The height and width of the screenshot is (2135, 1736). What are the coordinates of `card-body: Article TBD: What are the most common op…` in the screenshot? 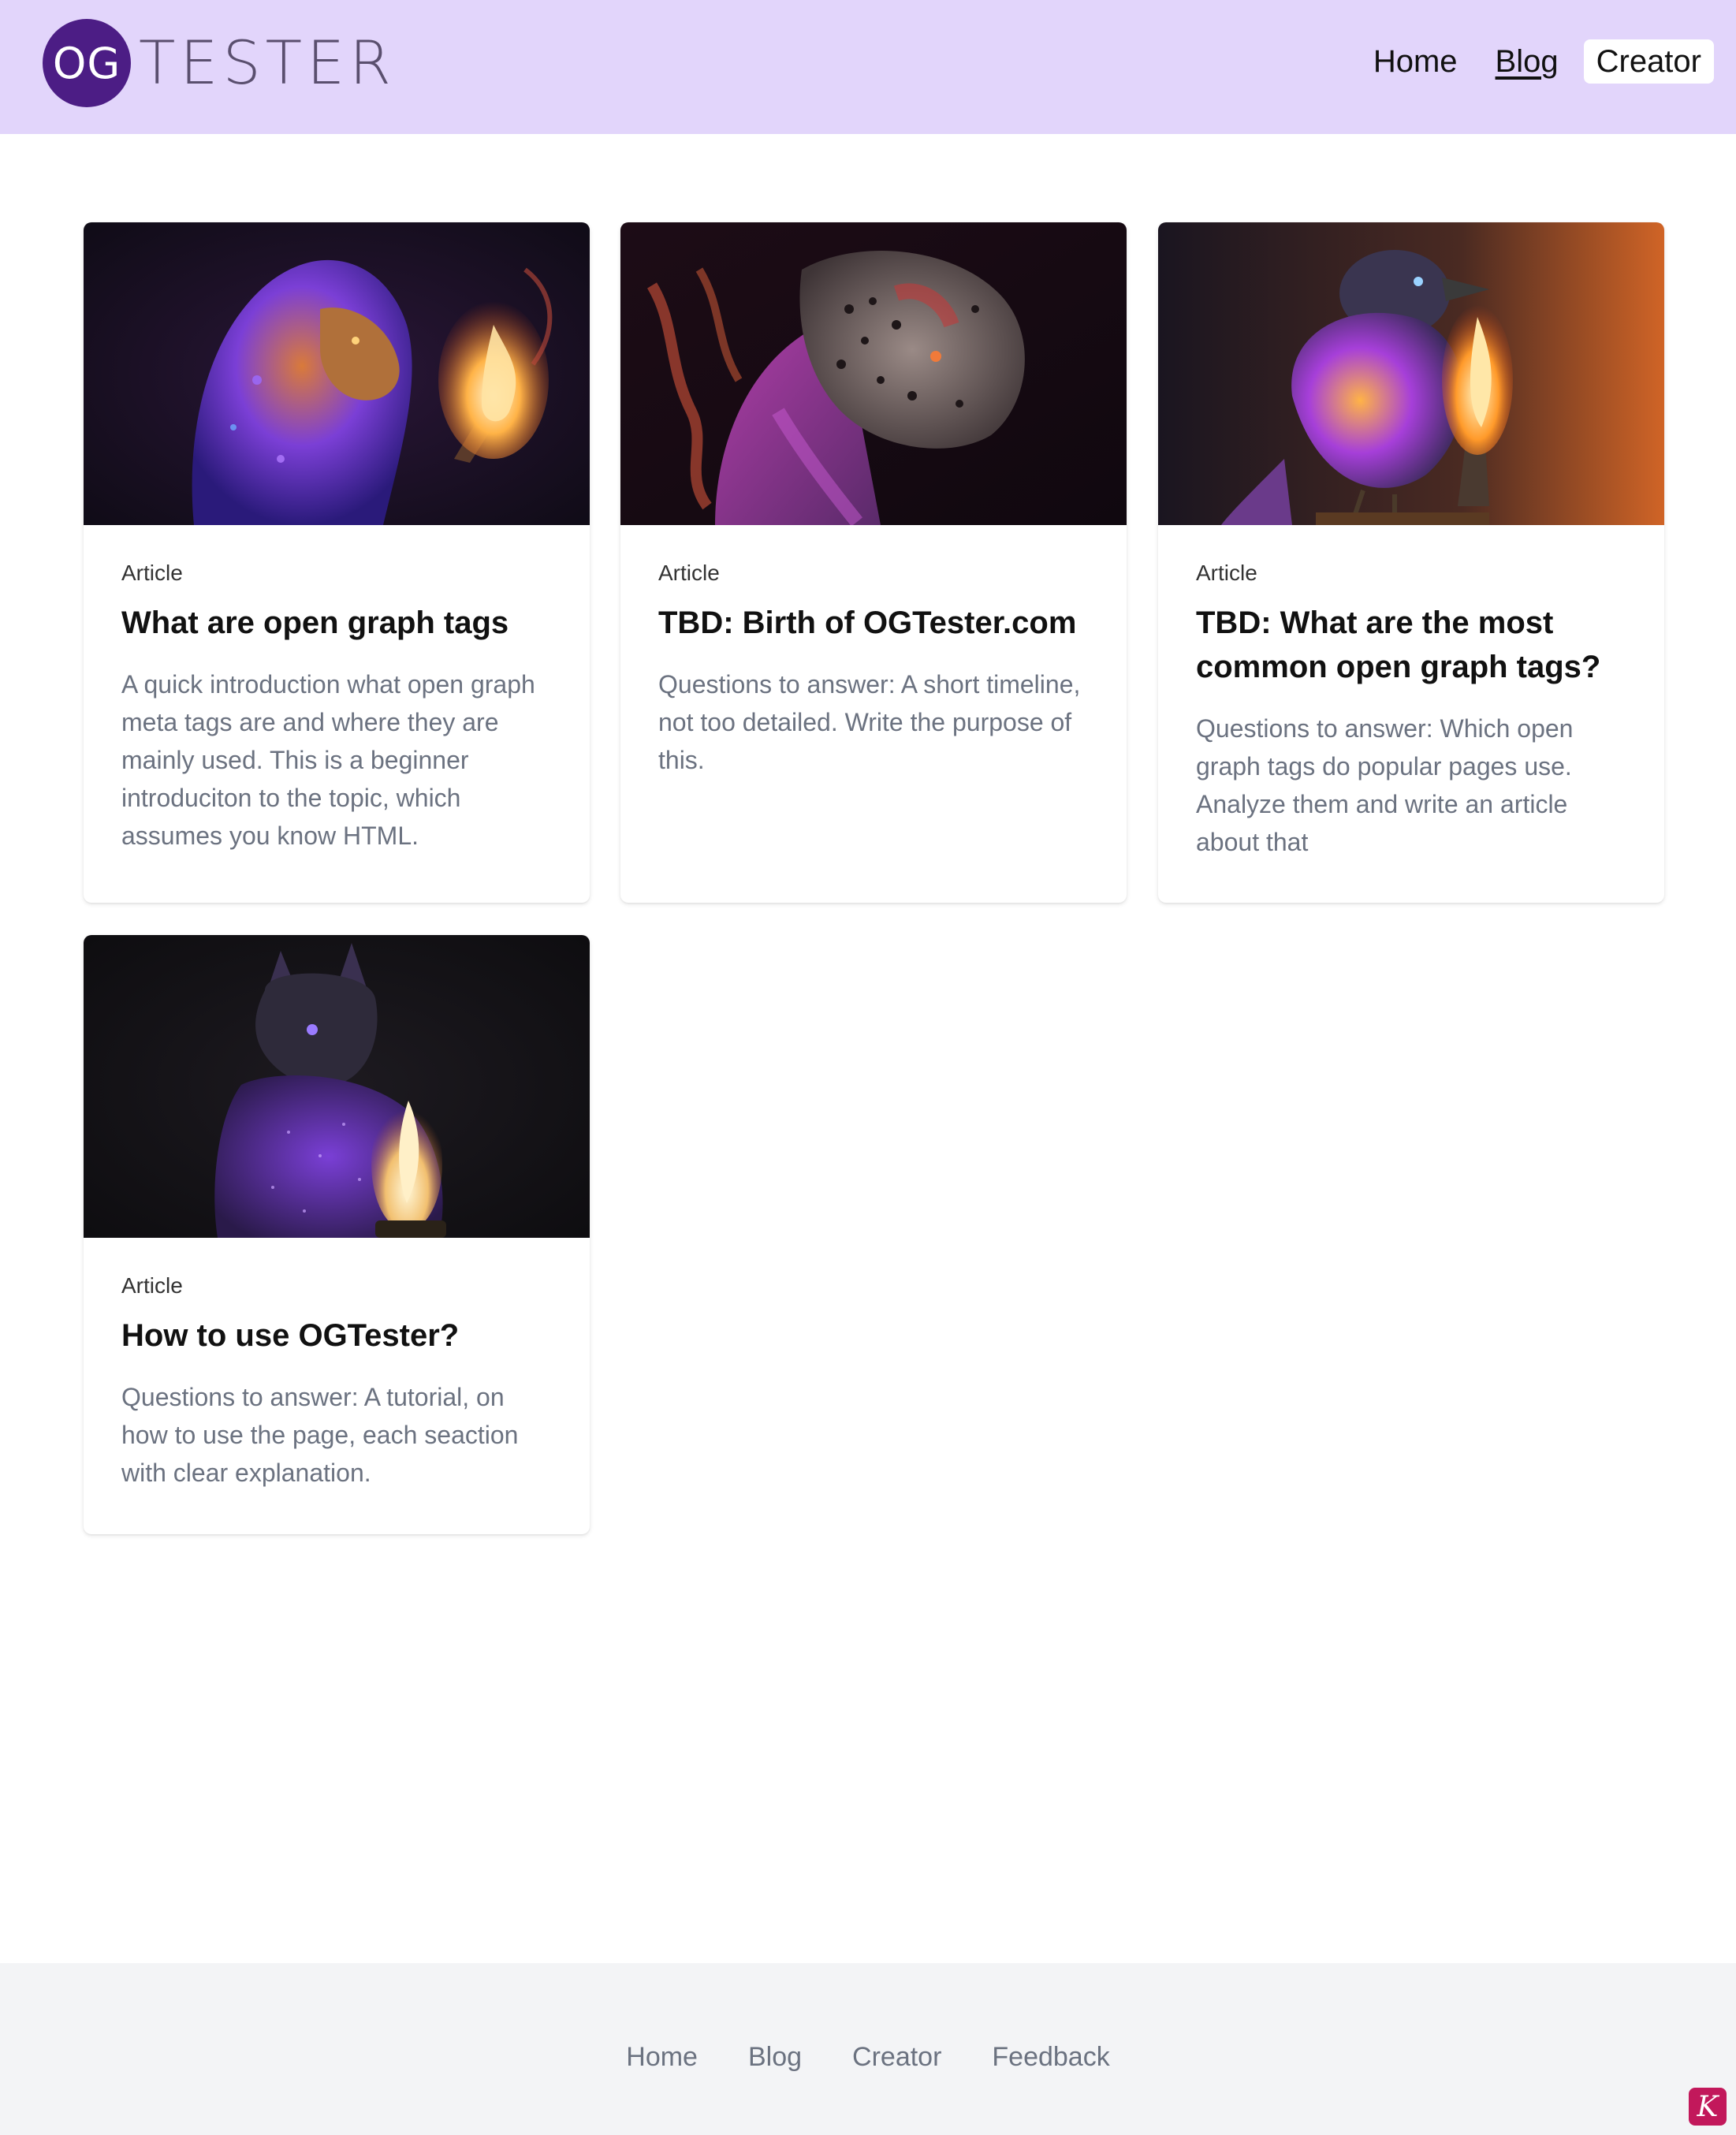 It's located at (1411, 712).